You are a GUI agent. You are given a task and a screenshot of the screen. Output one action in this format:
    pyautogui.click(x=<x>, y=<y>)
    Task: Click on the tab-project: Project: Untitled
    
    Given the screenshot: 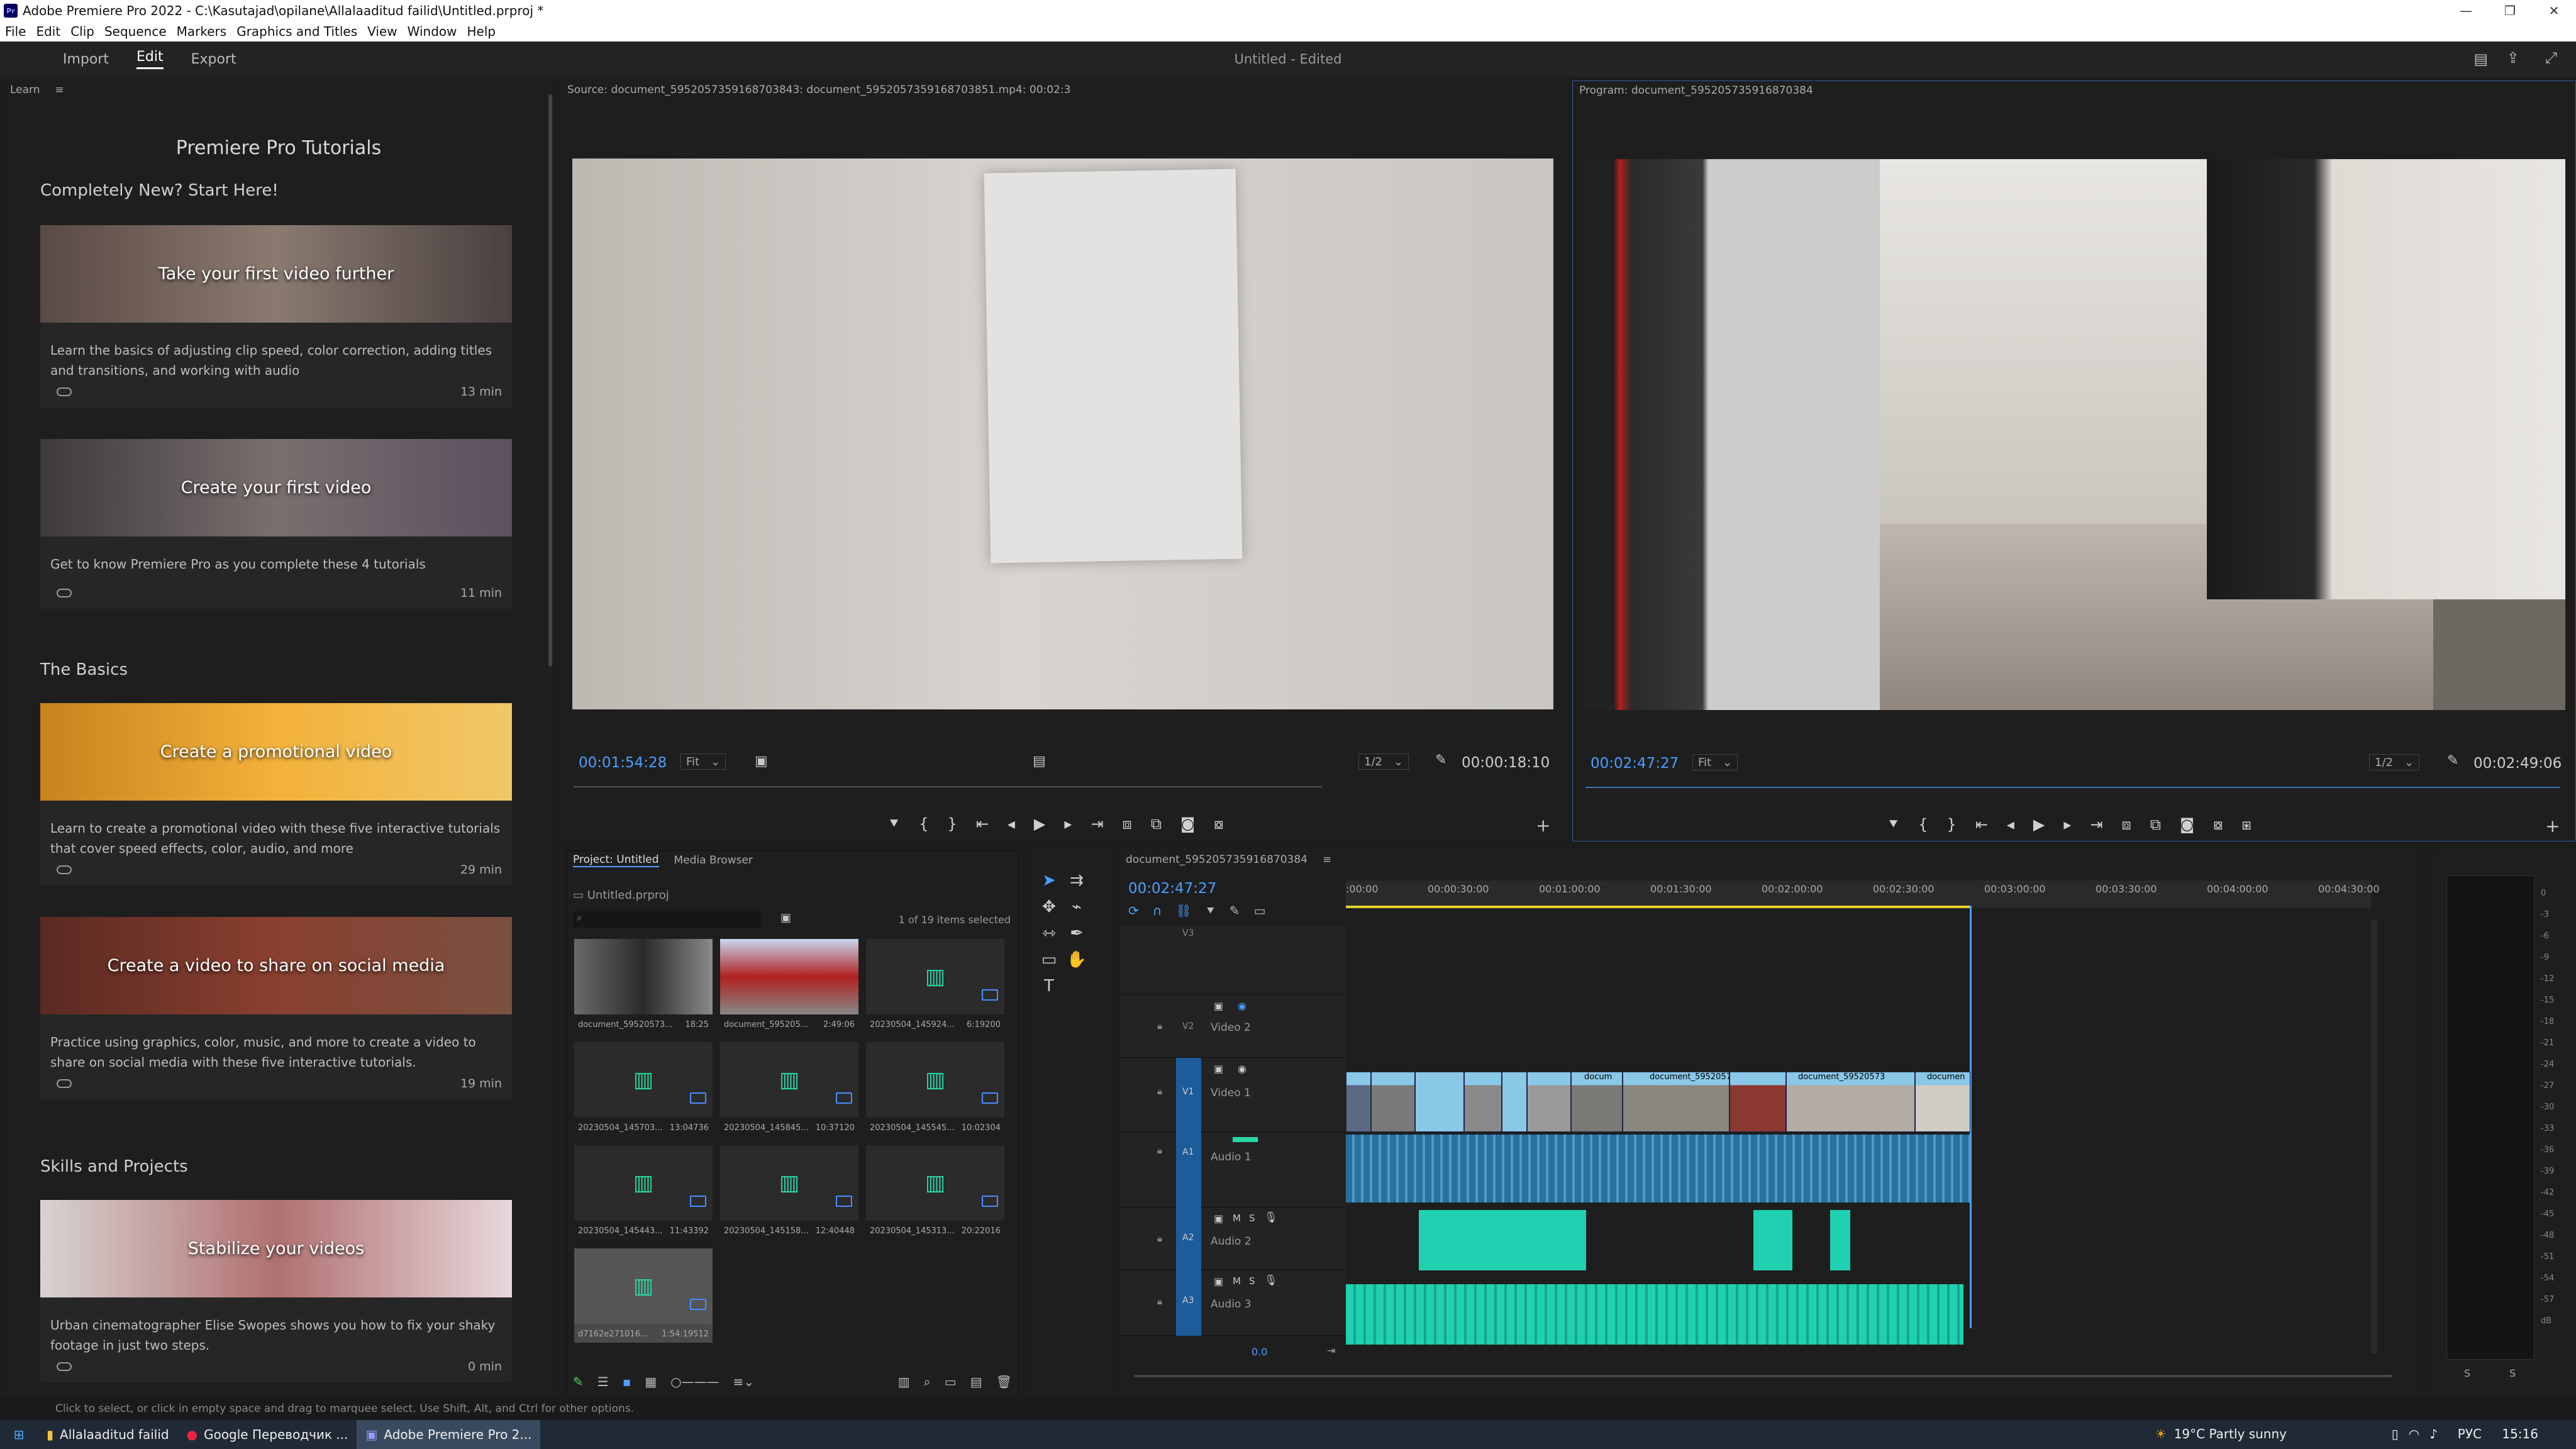 What is the action you would take?
    pyautogui.click(x=616, y=860)
    